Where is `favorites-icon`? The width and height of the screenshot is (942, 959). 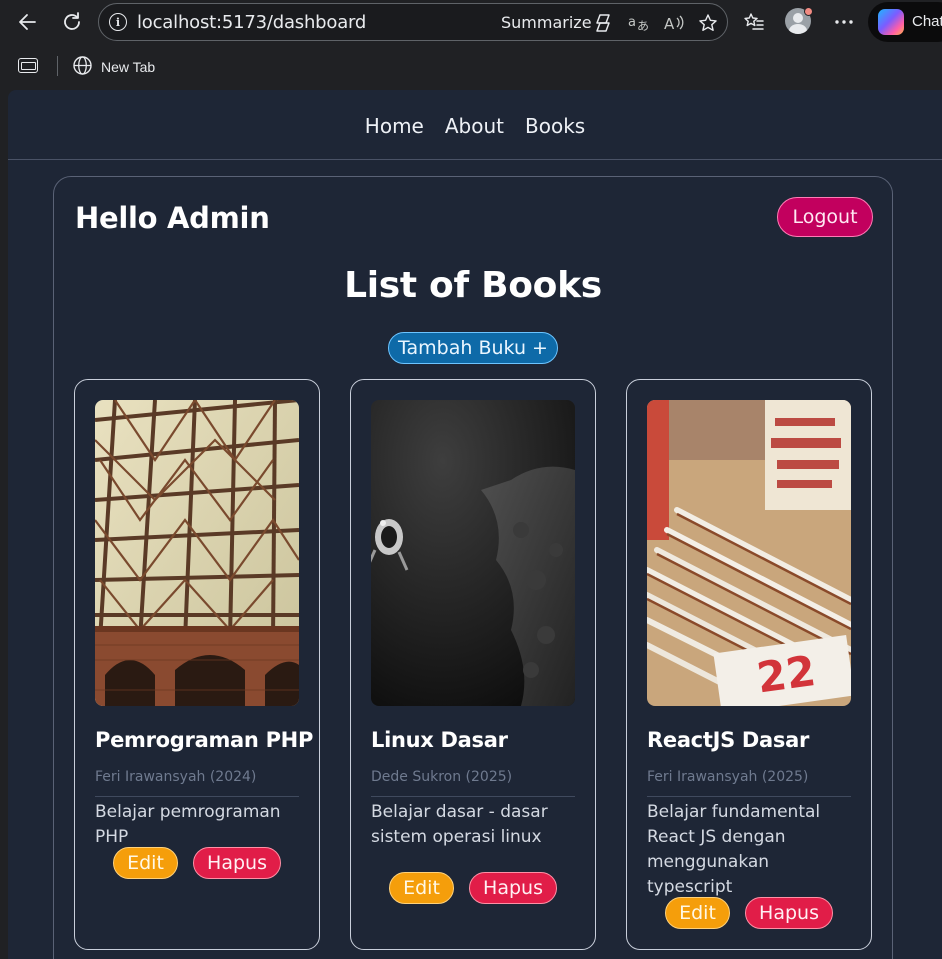 favorites-icon is located at coordinates (754, 22).